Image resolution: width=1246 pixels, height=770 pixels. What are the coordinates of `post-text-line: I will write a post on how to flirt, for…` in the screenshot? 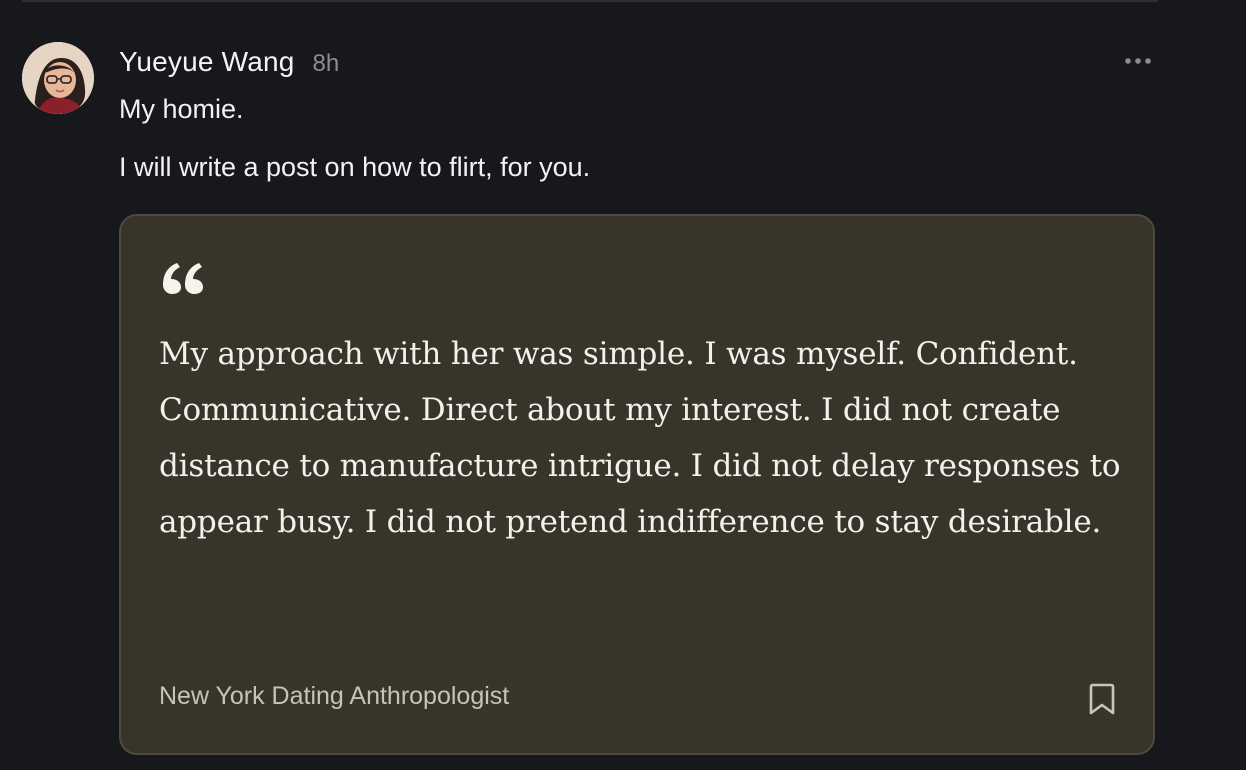 It's located at (355, 167).